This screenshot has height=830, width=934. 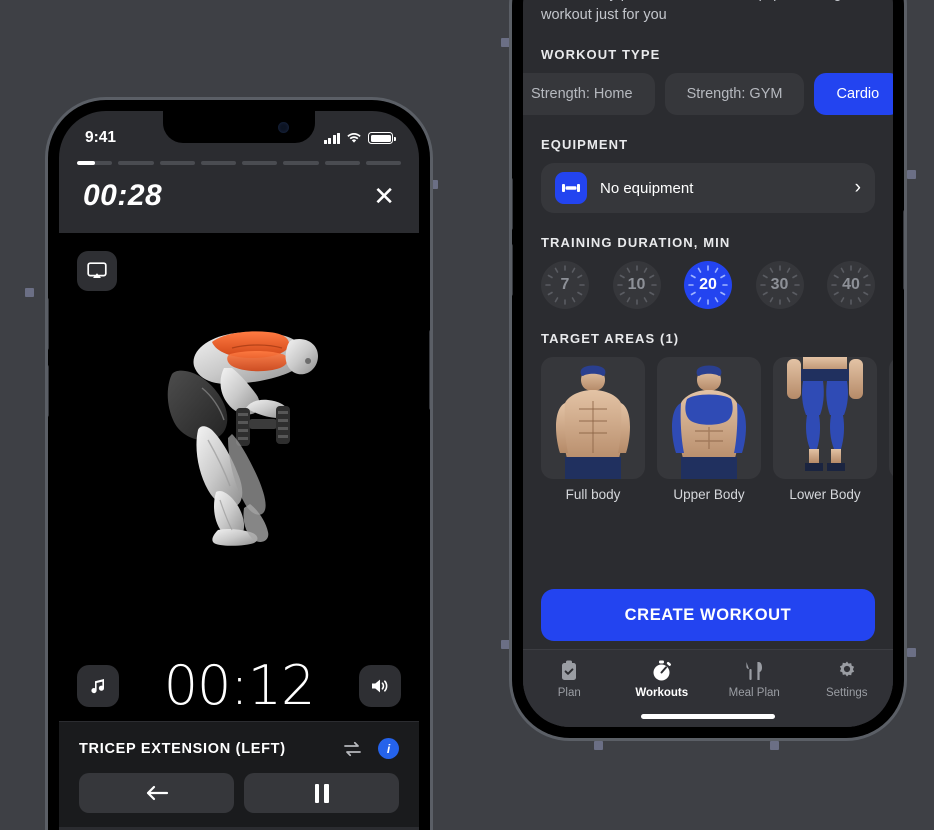 What do you see at coordinates (123, 195) in the screenshot?
I see `elapsed-time: 00:28` at bounding box center [123, 195].